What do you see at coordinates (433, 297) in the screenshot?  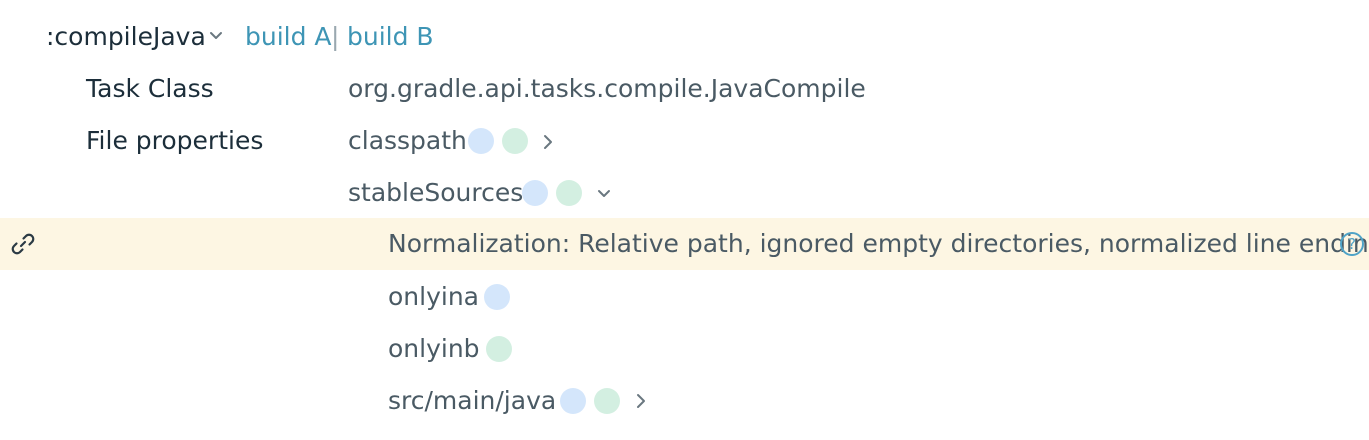 I see `file-onlyina: onlyina` at bounding box center [433, 297].